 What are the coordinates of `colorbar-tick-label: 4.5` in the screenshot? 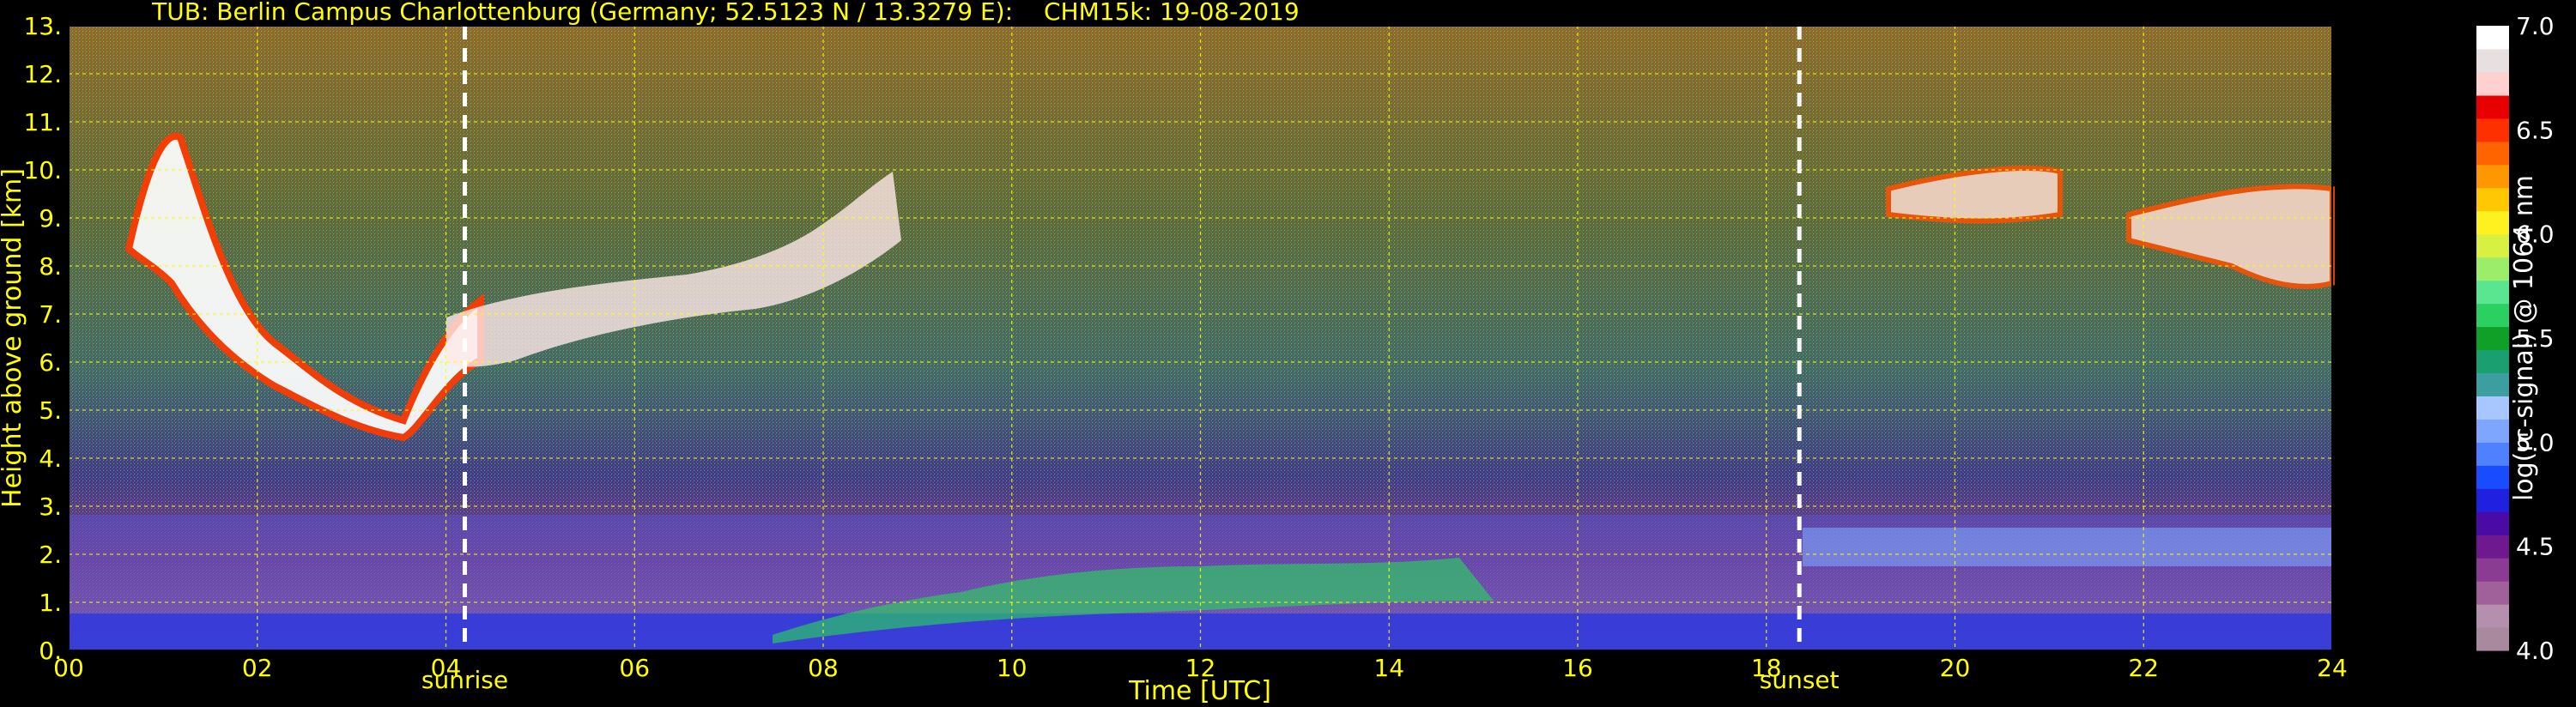 It's located at (2535, 547).